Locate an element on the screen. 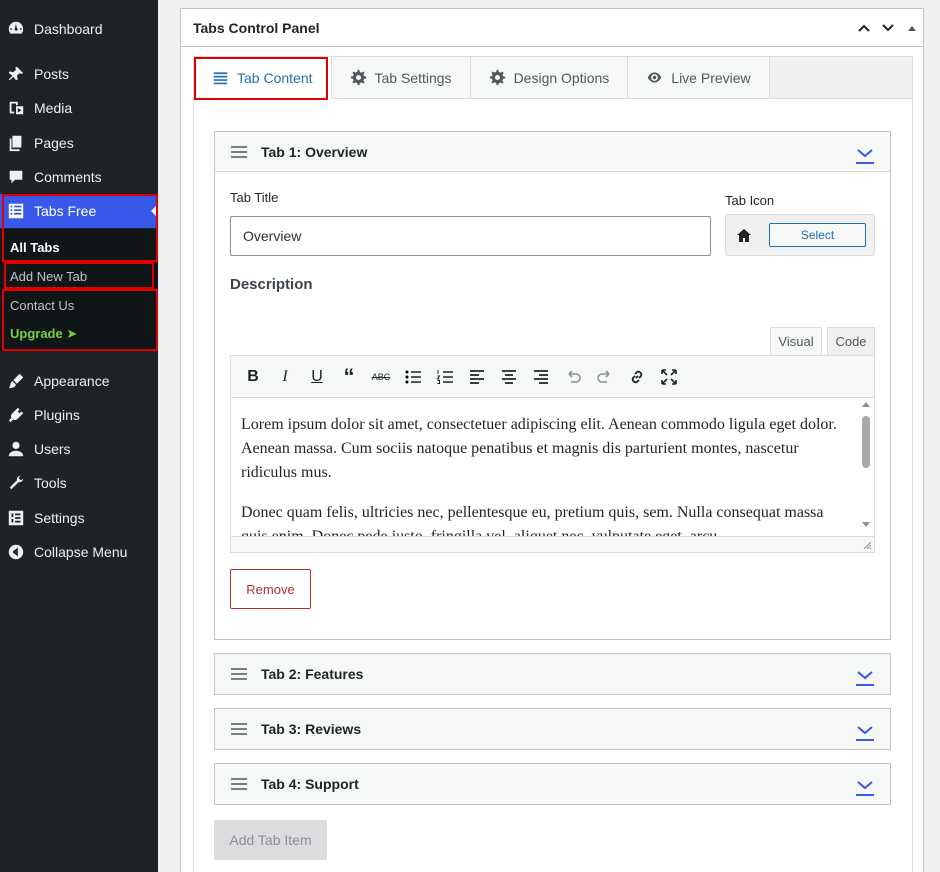 Image resolution: width=940 pixels, height=872 pixels. tab-item-2: Tab 2: Features is located at coordinates (552, 674).